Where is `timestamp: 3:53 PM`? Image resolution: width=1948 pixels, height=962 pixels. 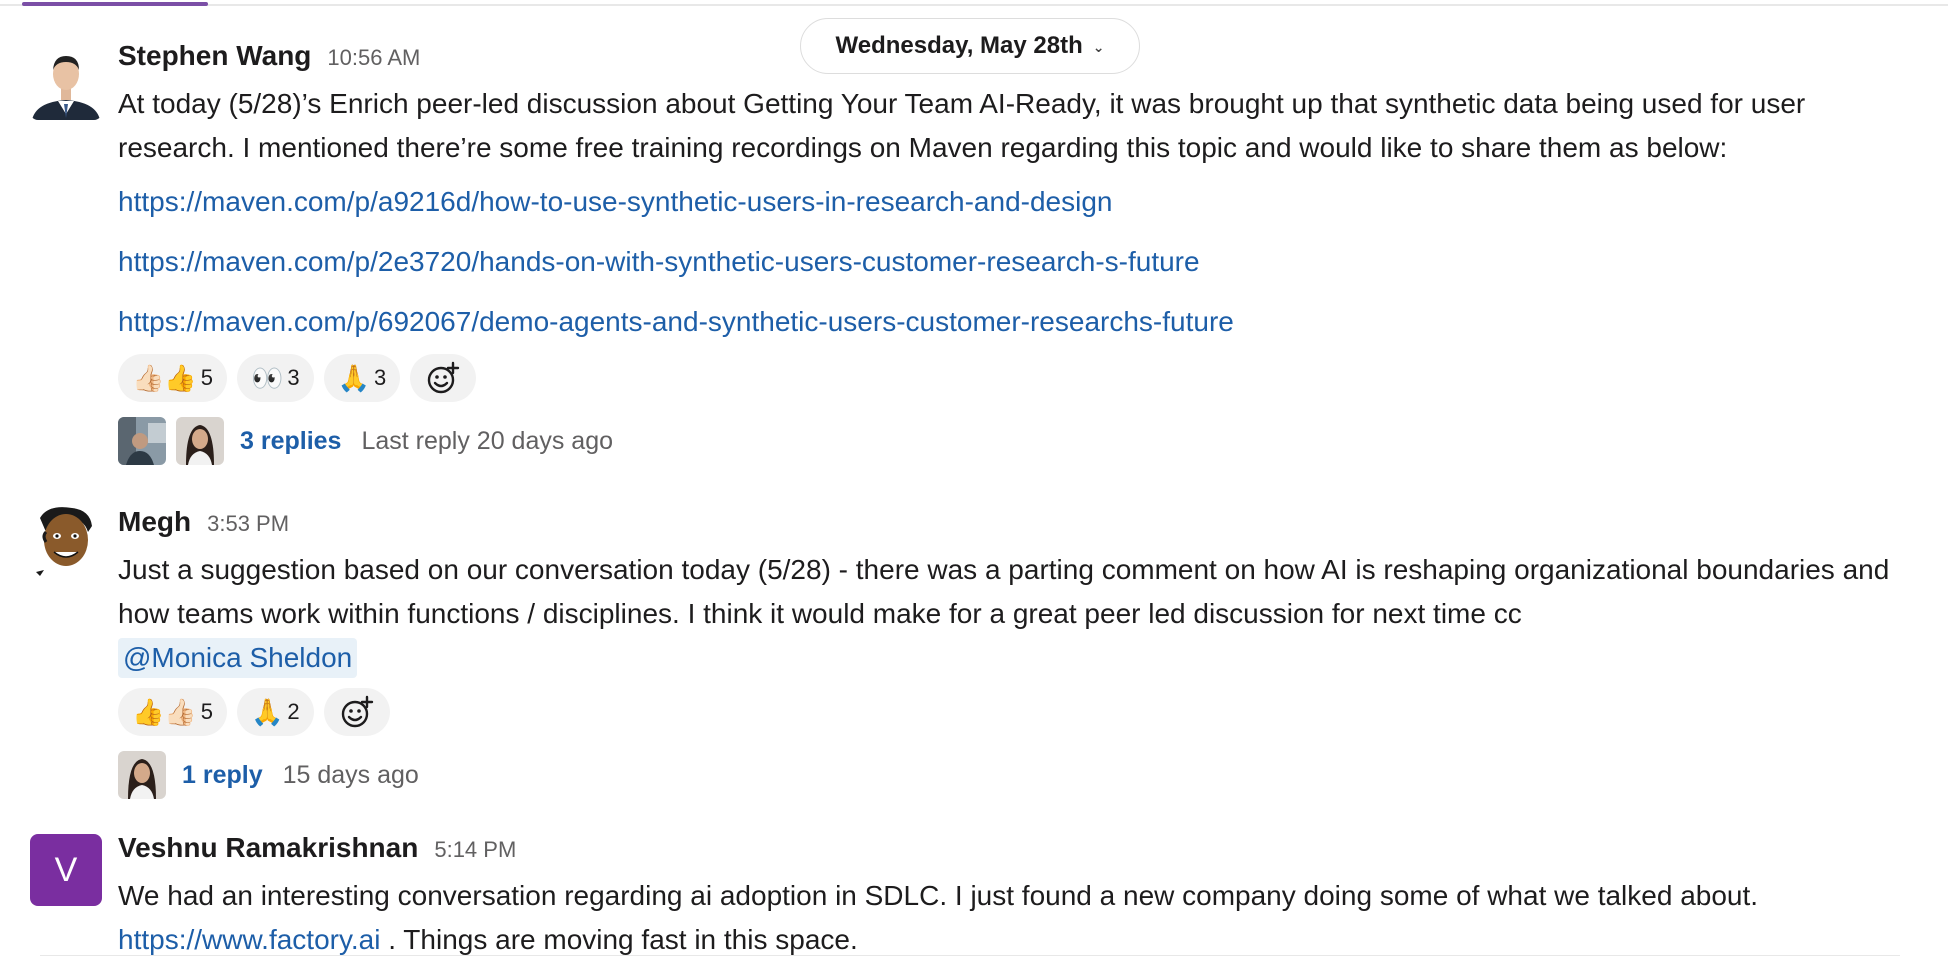 timestamp: 3:53 PM is located at coordinates (248, 524).